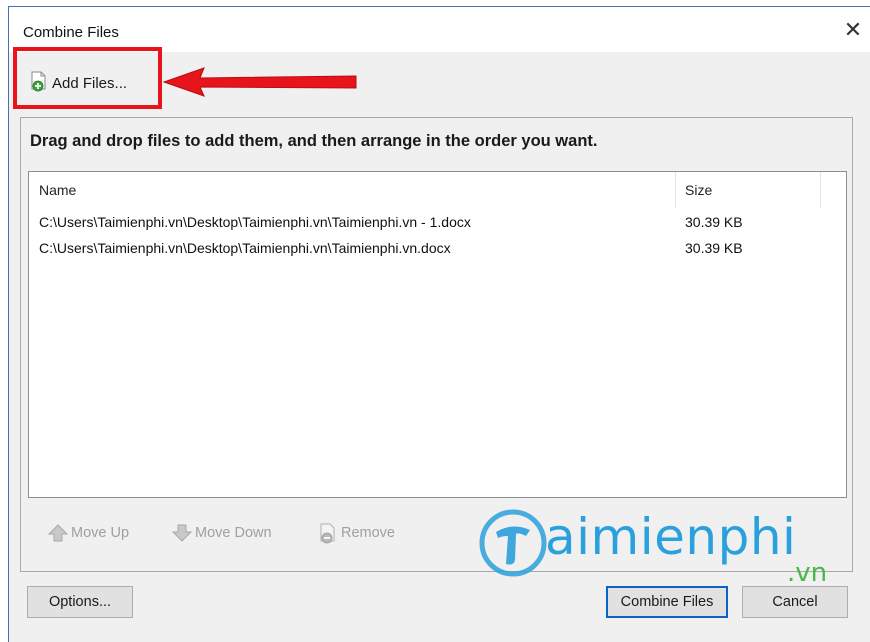  Describe the element at coordinates (795, 602) in the screenshot. I see `cancel-button: Cancel` at that location.